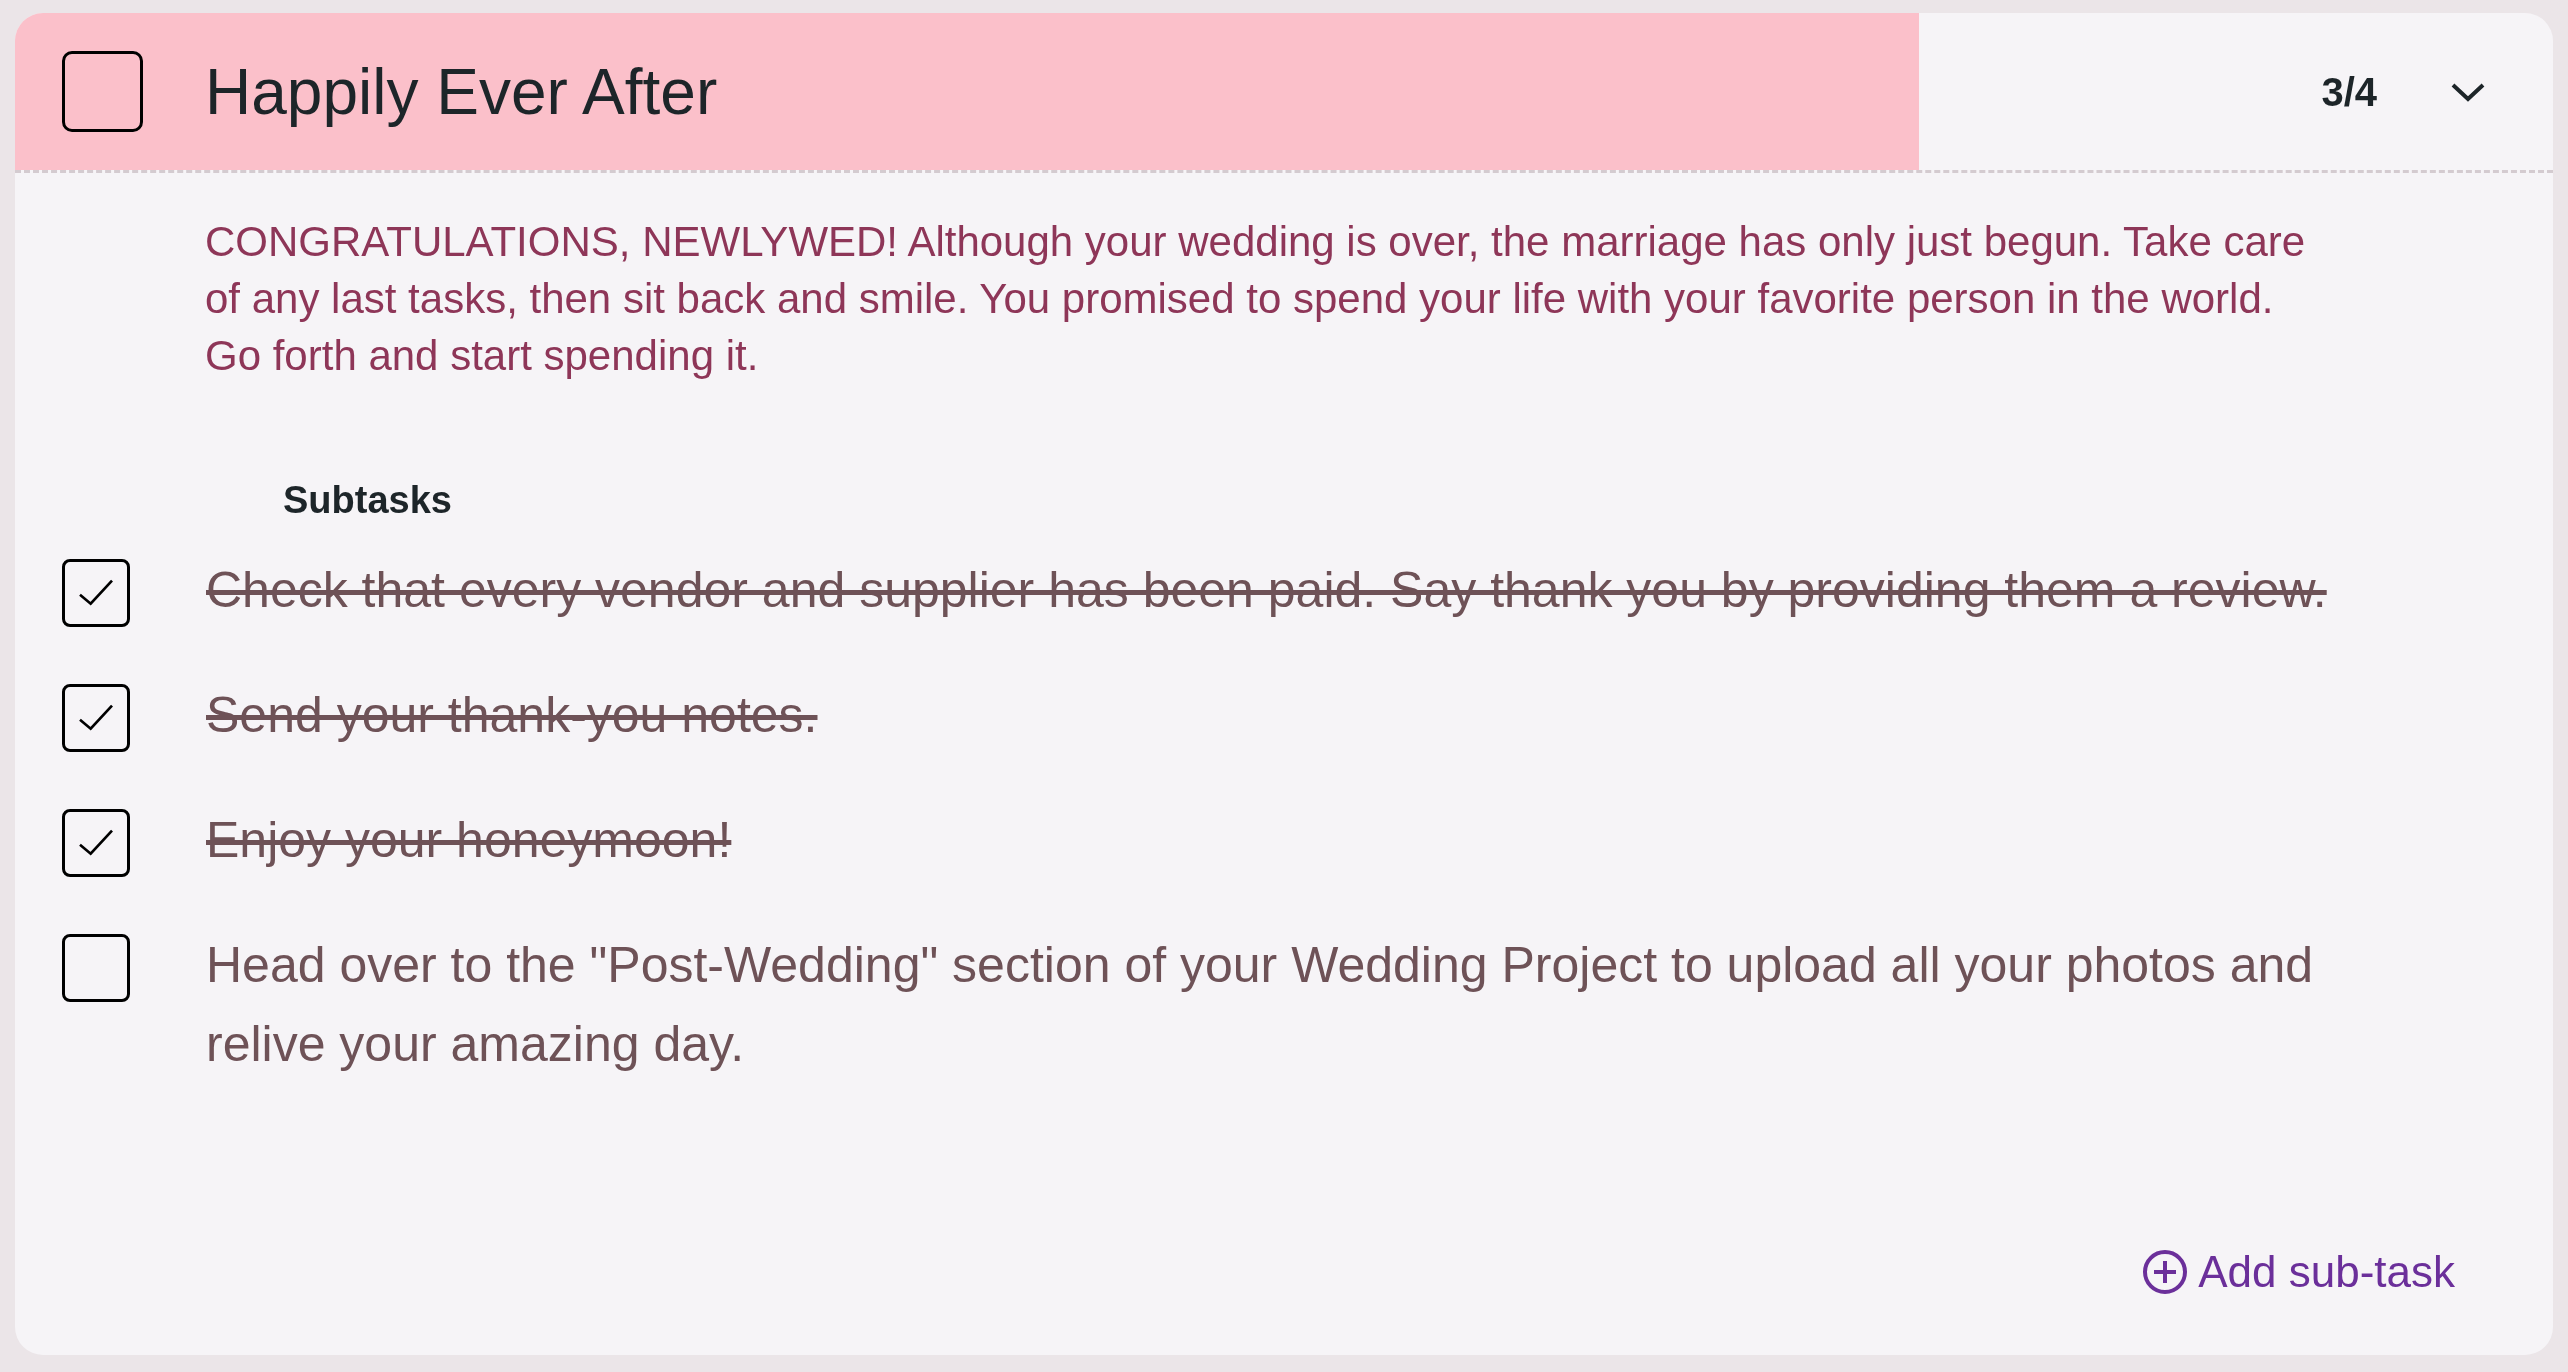 The height and width of the screenshot is (1372, 2568). What do you see at coordinates (461, 92) in the screenshot?
I see `task-title: Happily Ever After` at bounding box center [461, 92].